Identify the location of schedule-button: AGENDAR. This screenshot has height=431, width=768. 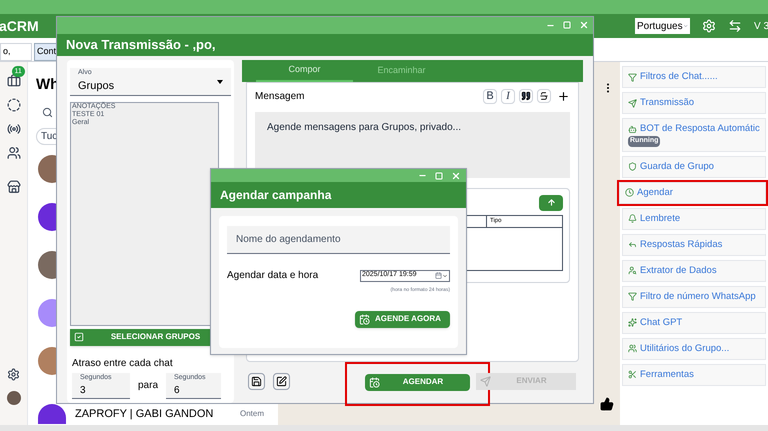
(417, 382).